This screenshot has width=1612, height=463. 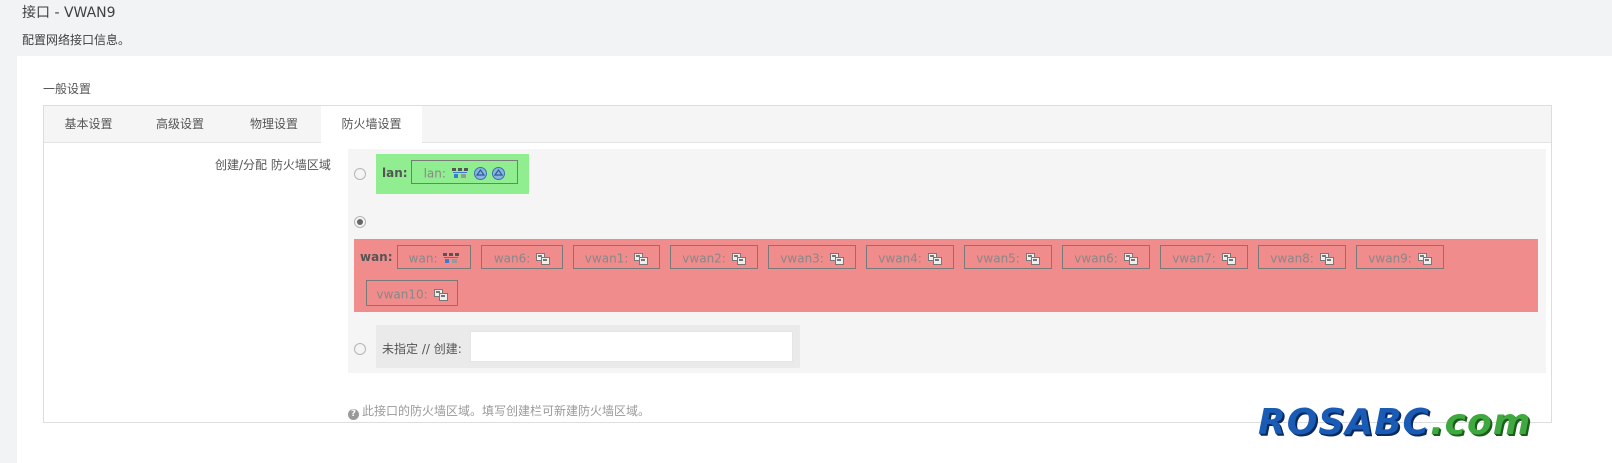 What do you see at coordinates (274, 124) in the screenshot?
I see `tab-physical-settings: 物理设置` at bounding box center [274, 124].